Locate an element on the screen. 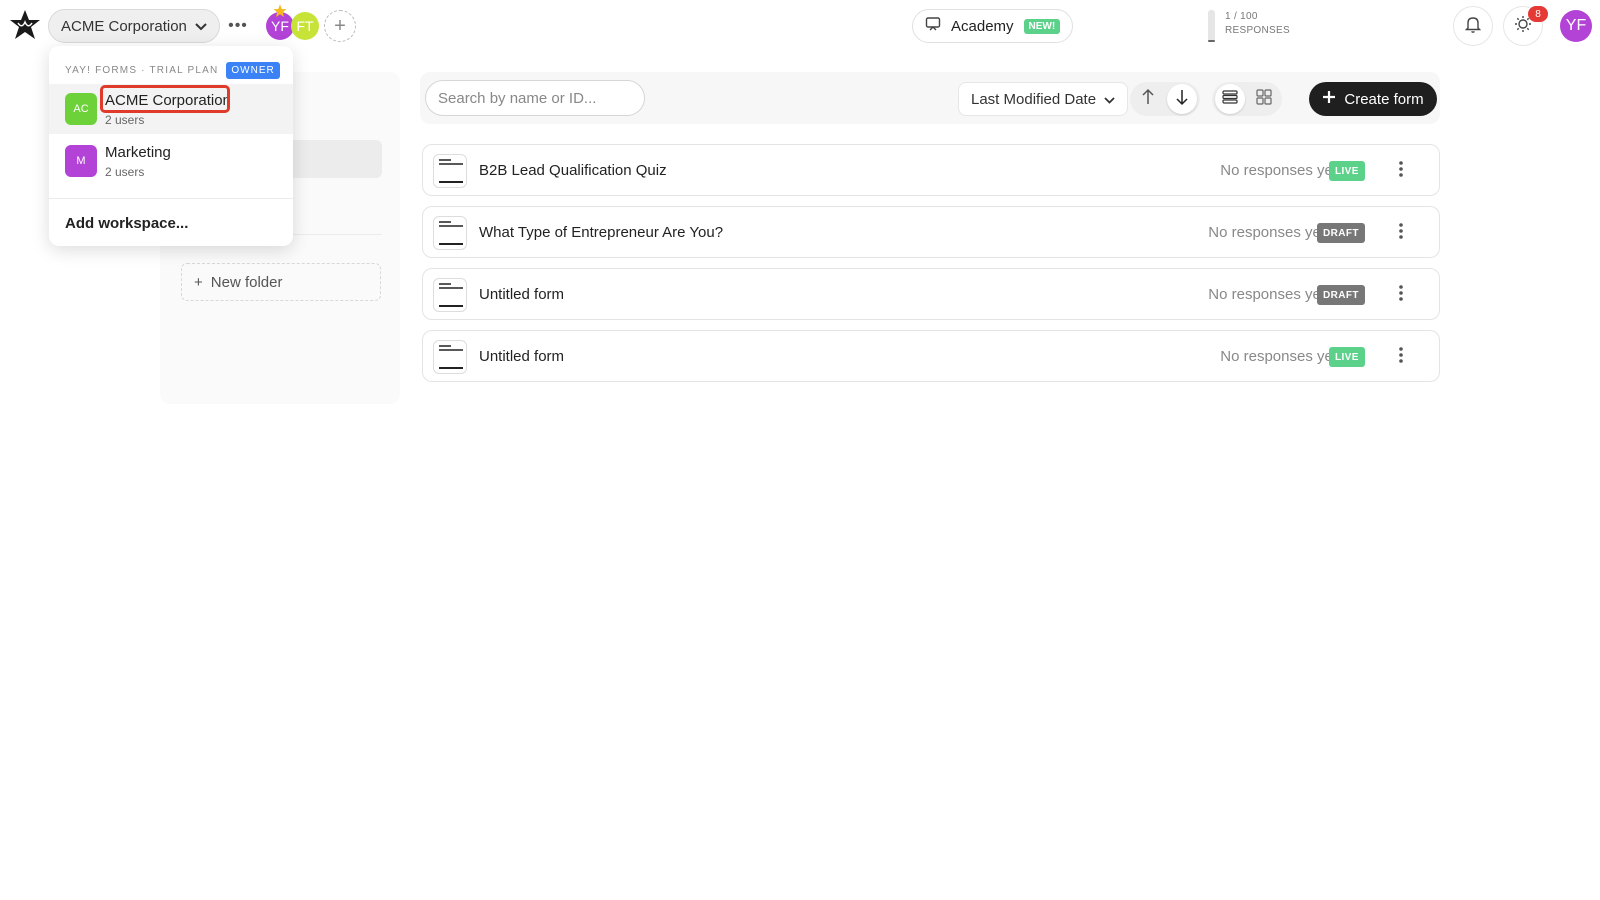 The width and height of the screenshot is (1600, 900). grid-view-button is located at coordinates (1264, 99).